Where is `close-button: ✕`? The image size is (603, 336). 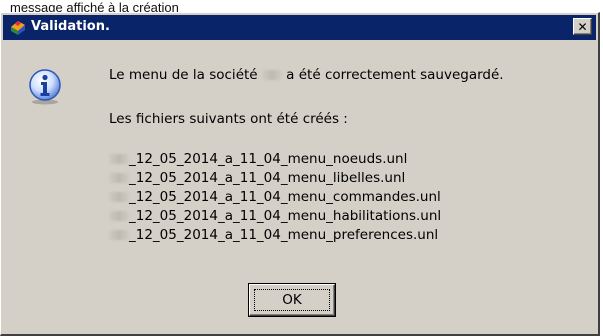
close-button: ✕ is located at coordinates (582, 26).